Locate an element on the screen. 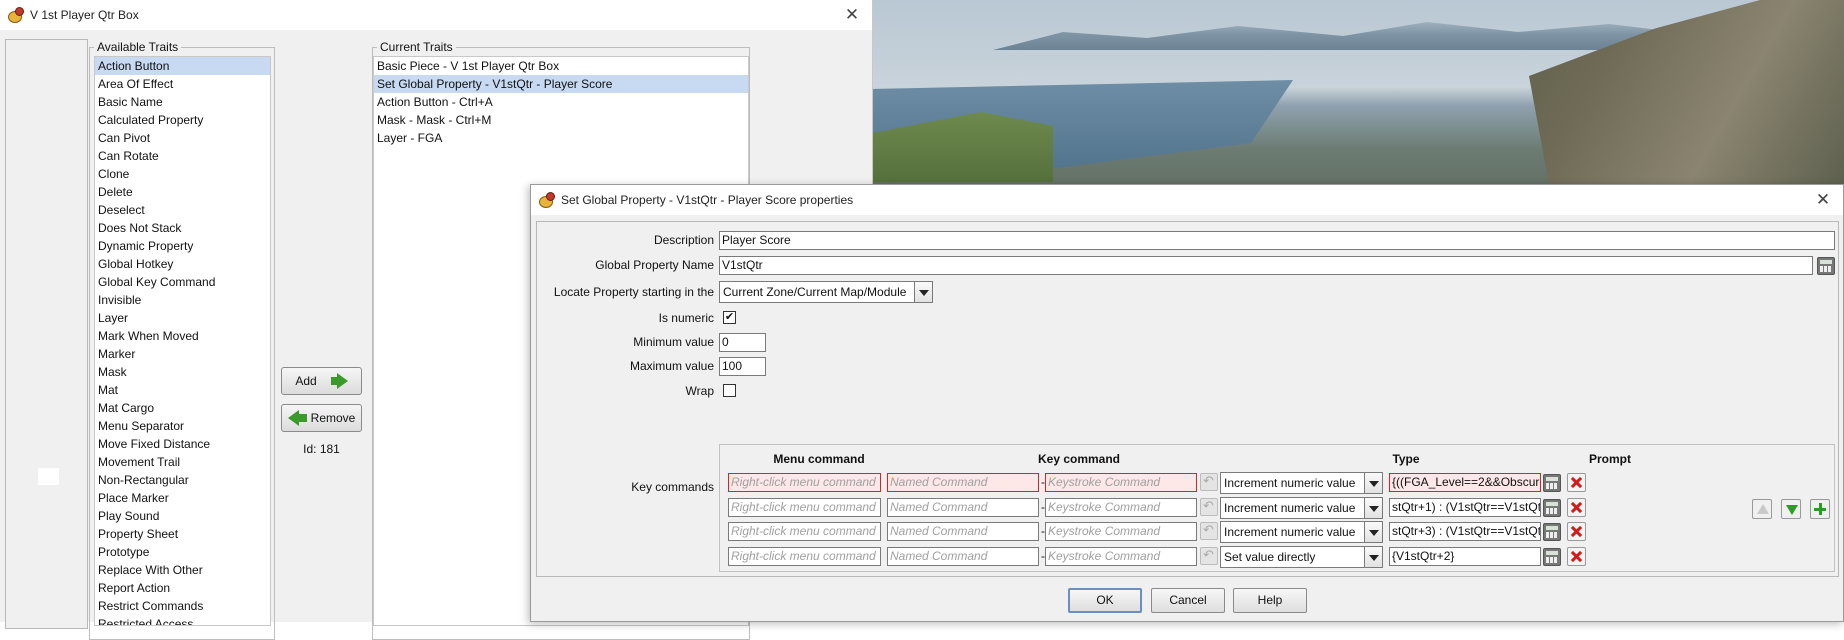  window-title: V 1st Player Qtr Box is located at coordinates (84, 15).